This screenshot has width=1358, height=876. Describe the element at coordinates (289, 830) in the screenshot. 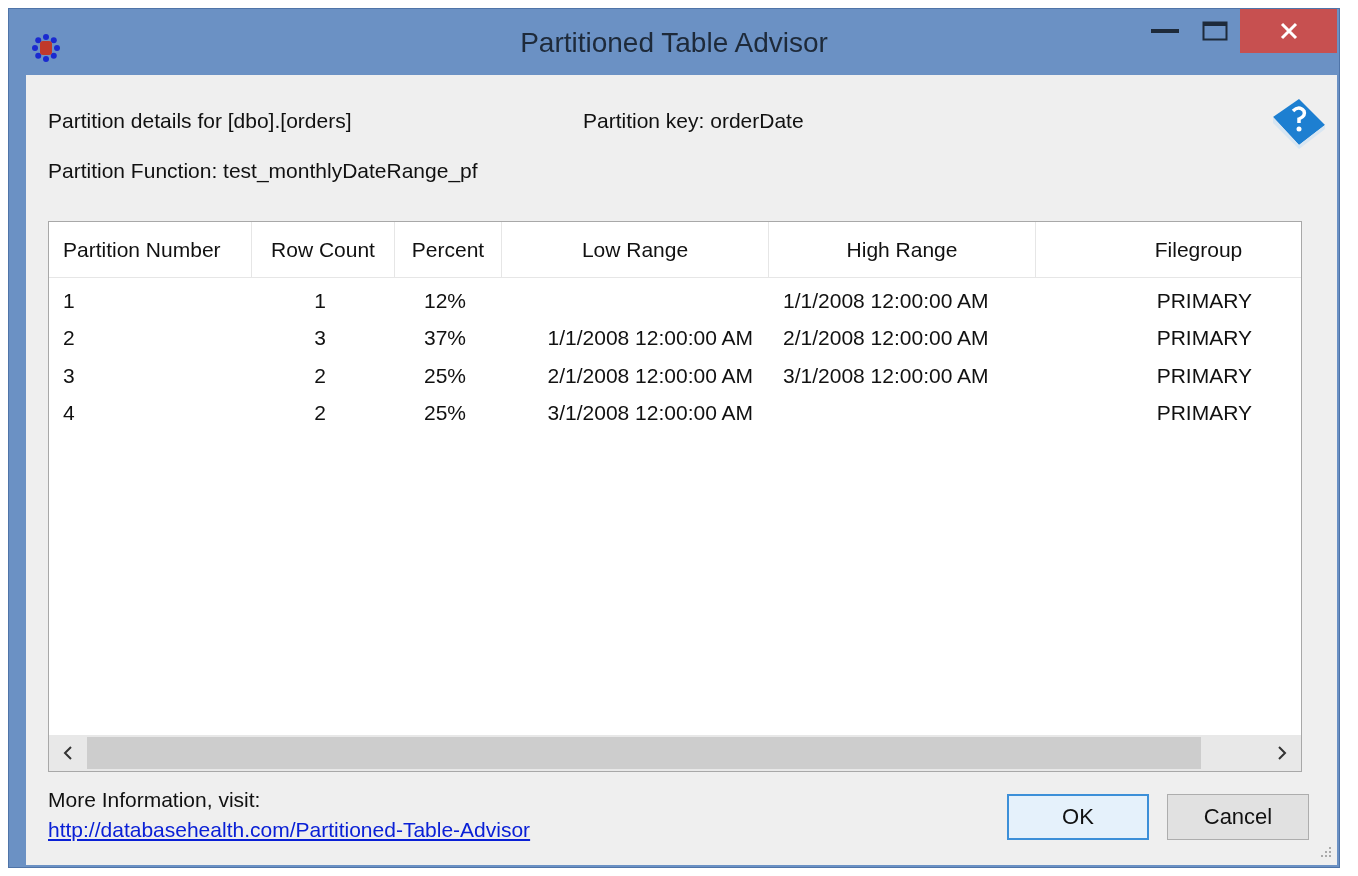

I see `website-link: http://databasehealth.com/Partitioned-Table-Advisor` at that location.